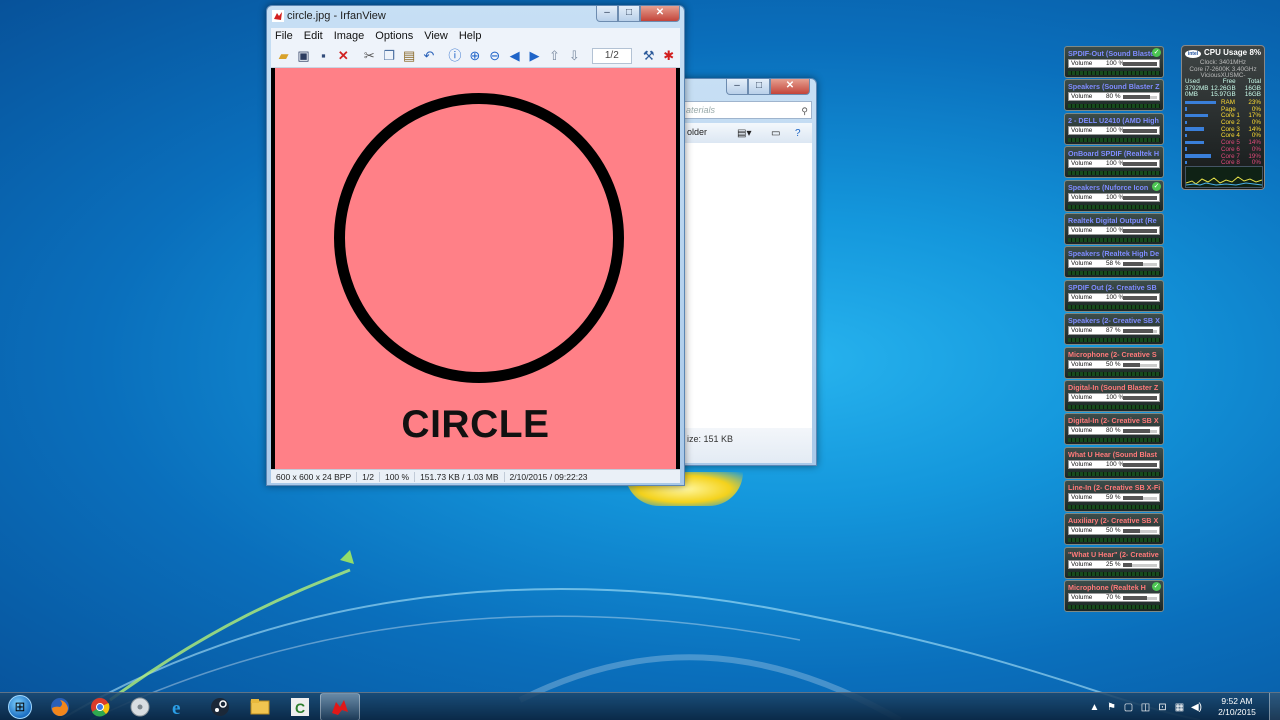 The height and width of the screenshot is (720, 1280). What do you see at coordinates (737, 87) in the screenshot?
I see `explorer-minimize-button: –` at bounding box center [737, 87].